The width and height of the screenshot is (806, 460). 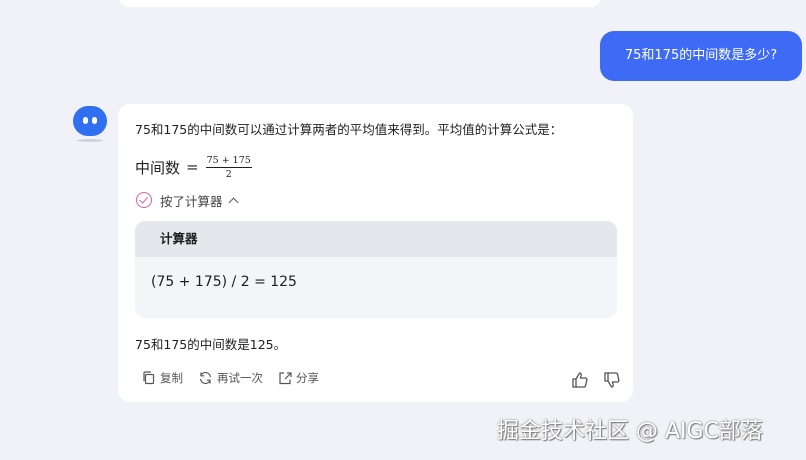 I want to click on formula-equals: =, so click(x=192, y=167).